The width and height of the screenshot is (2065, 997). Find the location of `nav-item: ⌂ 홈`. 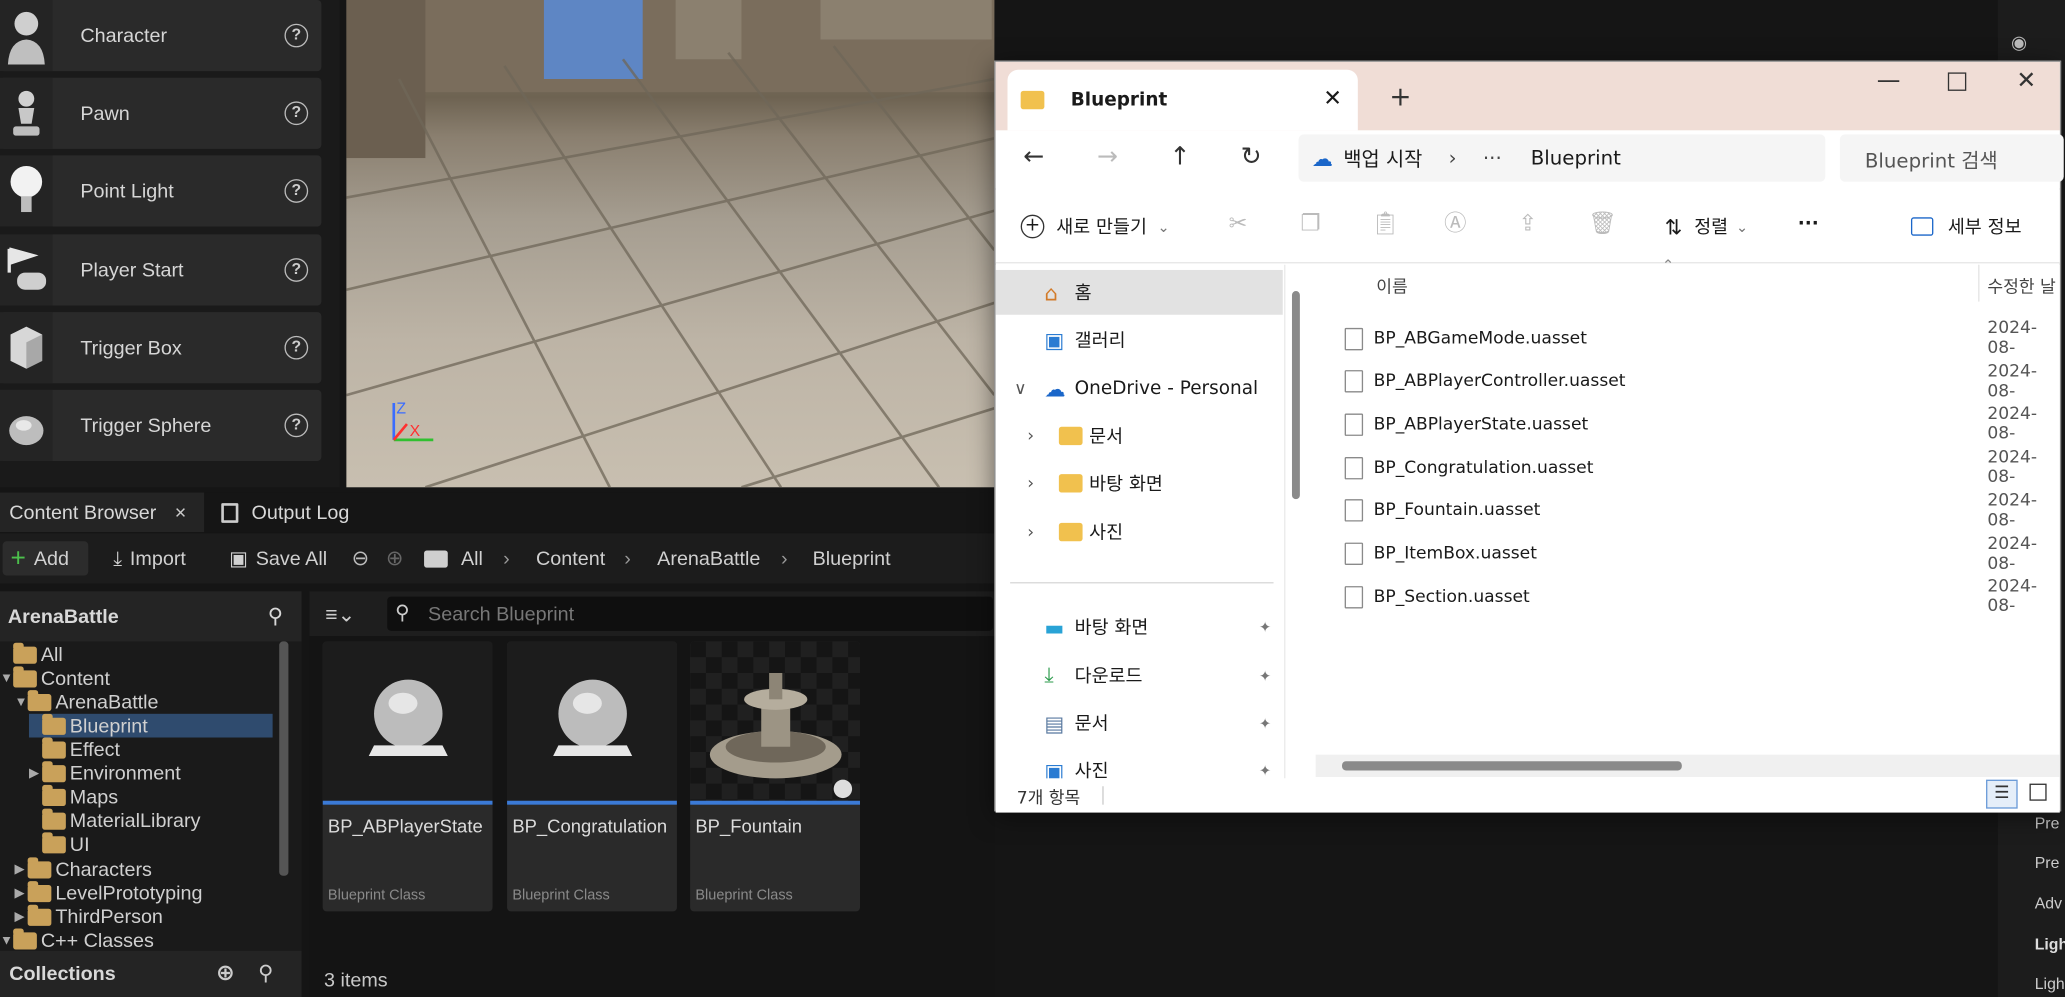

nav-item: ⌂ 홈 is located at coordinates (1139, 292).